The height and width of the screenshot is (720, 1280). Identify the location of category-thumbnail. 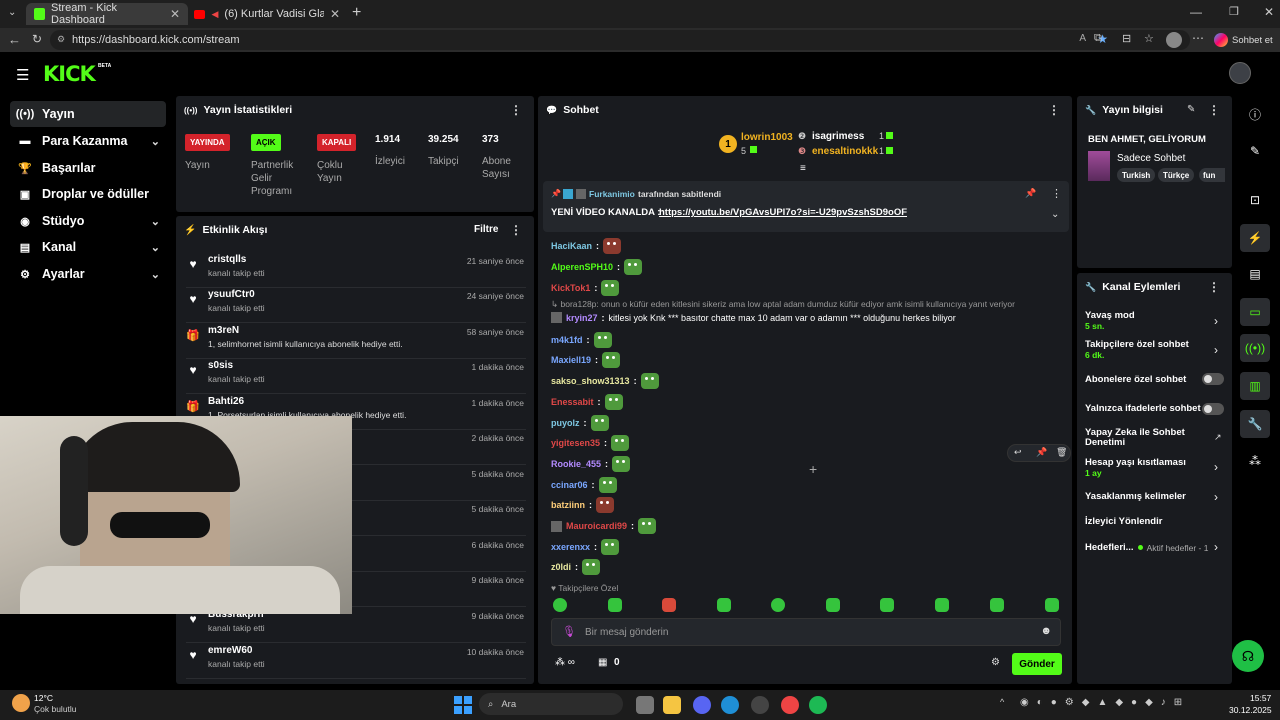
(1099, 166).